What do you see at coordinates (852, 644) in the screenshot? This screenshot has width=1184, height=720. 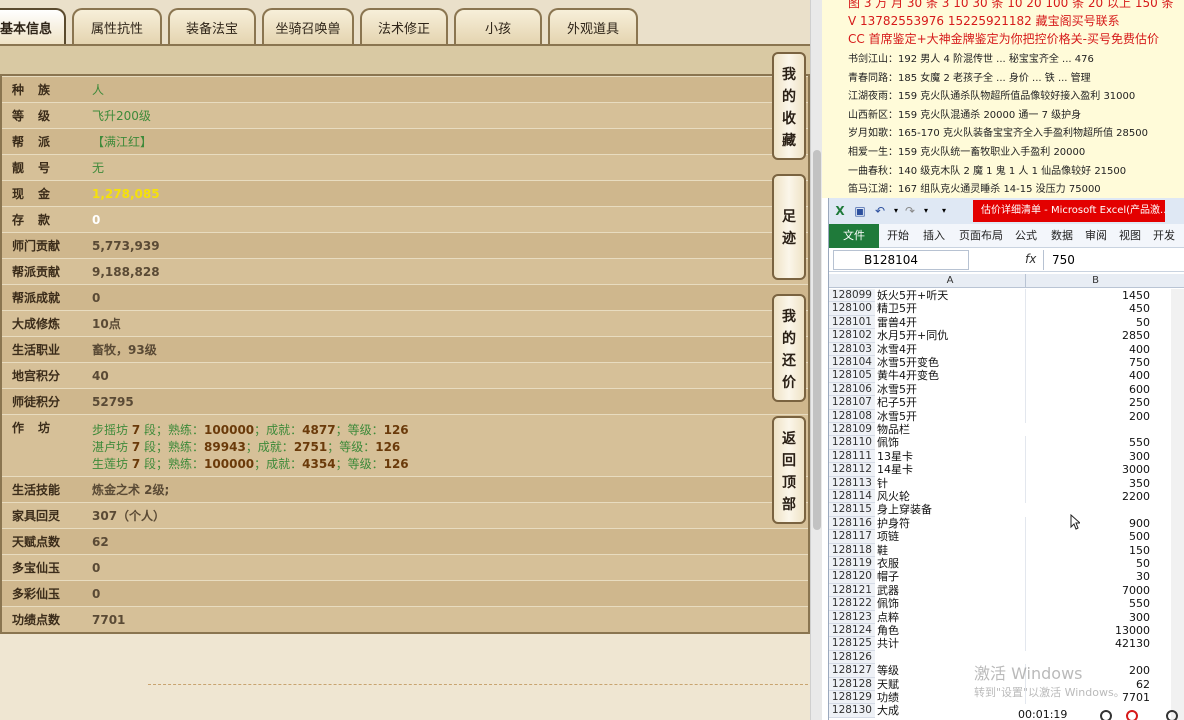 I see `row-number: 128125` at bounding box center [852, 644].